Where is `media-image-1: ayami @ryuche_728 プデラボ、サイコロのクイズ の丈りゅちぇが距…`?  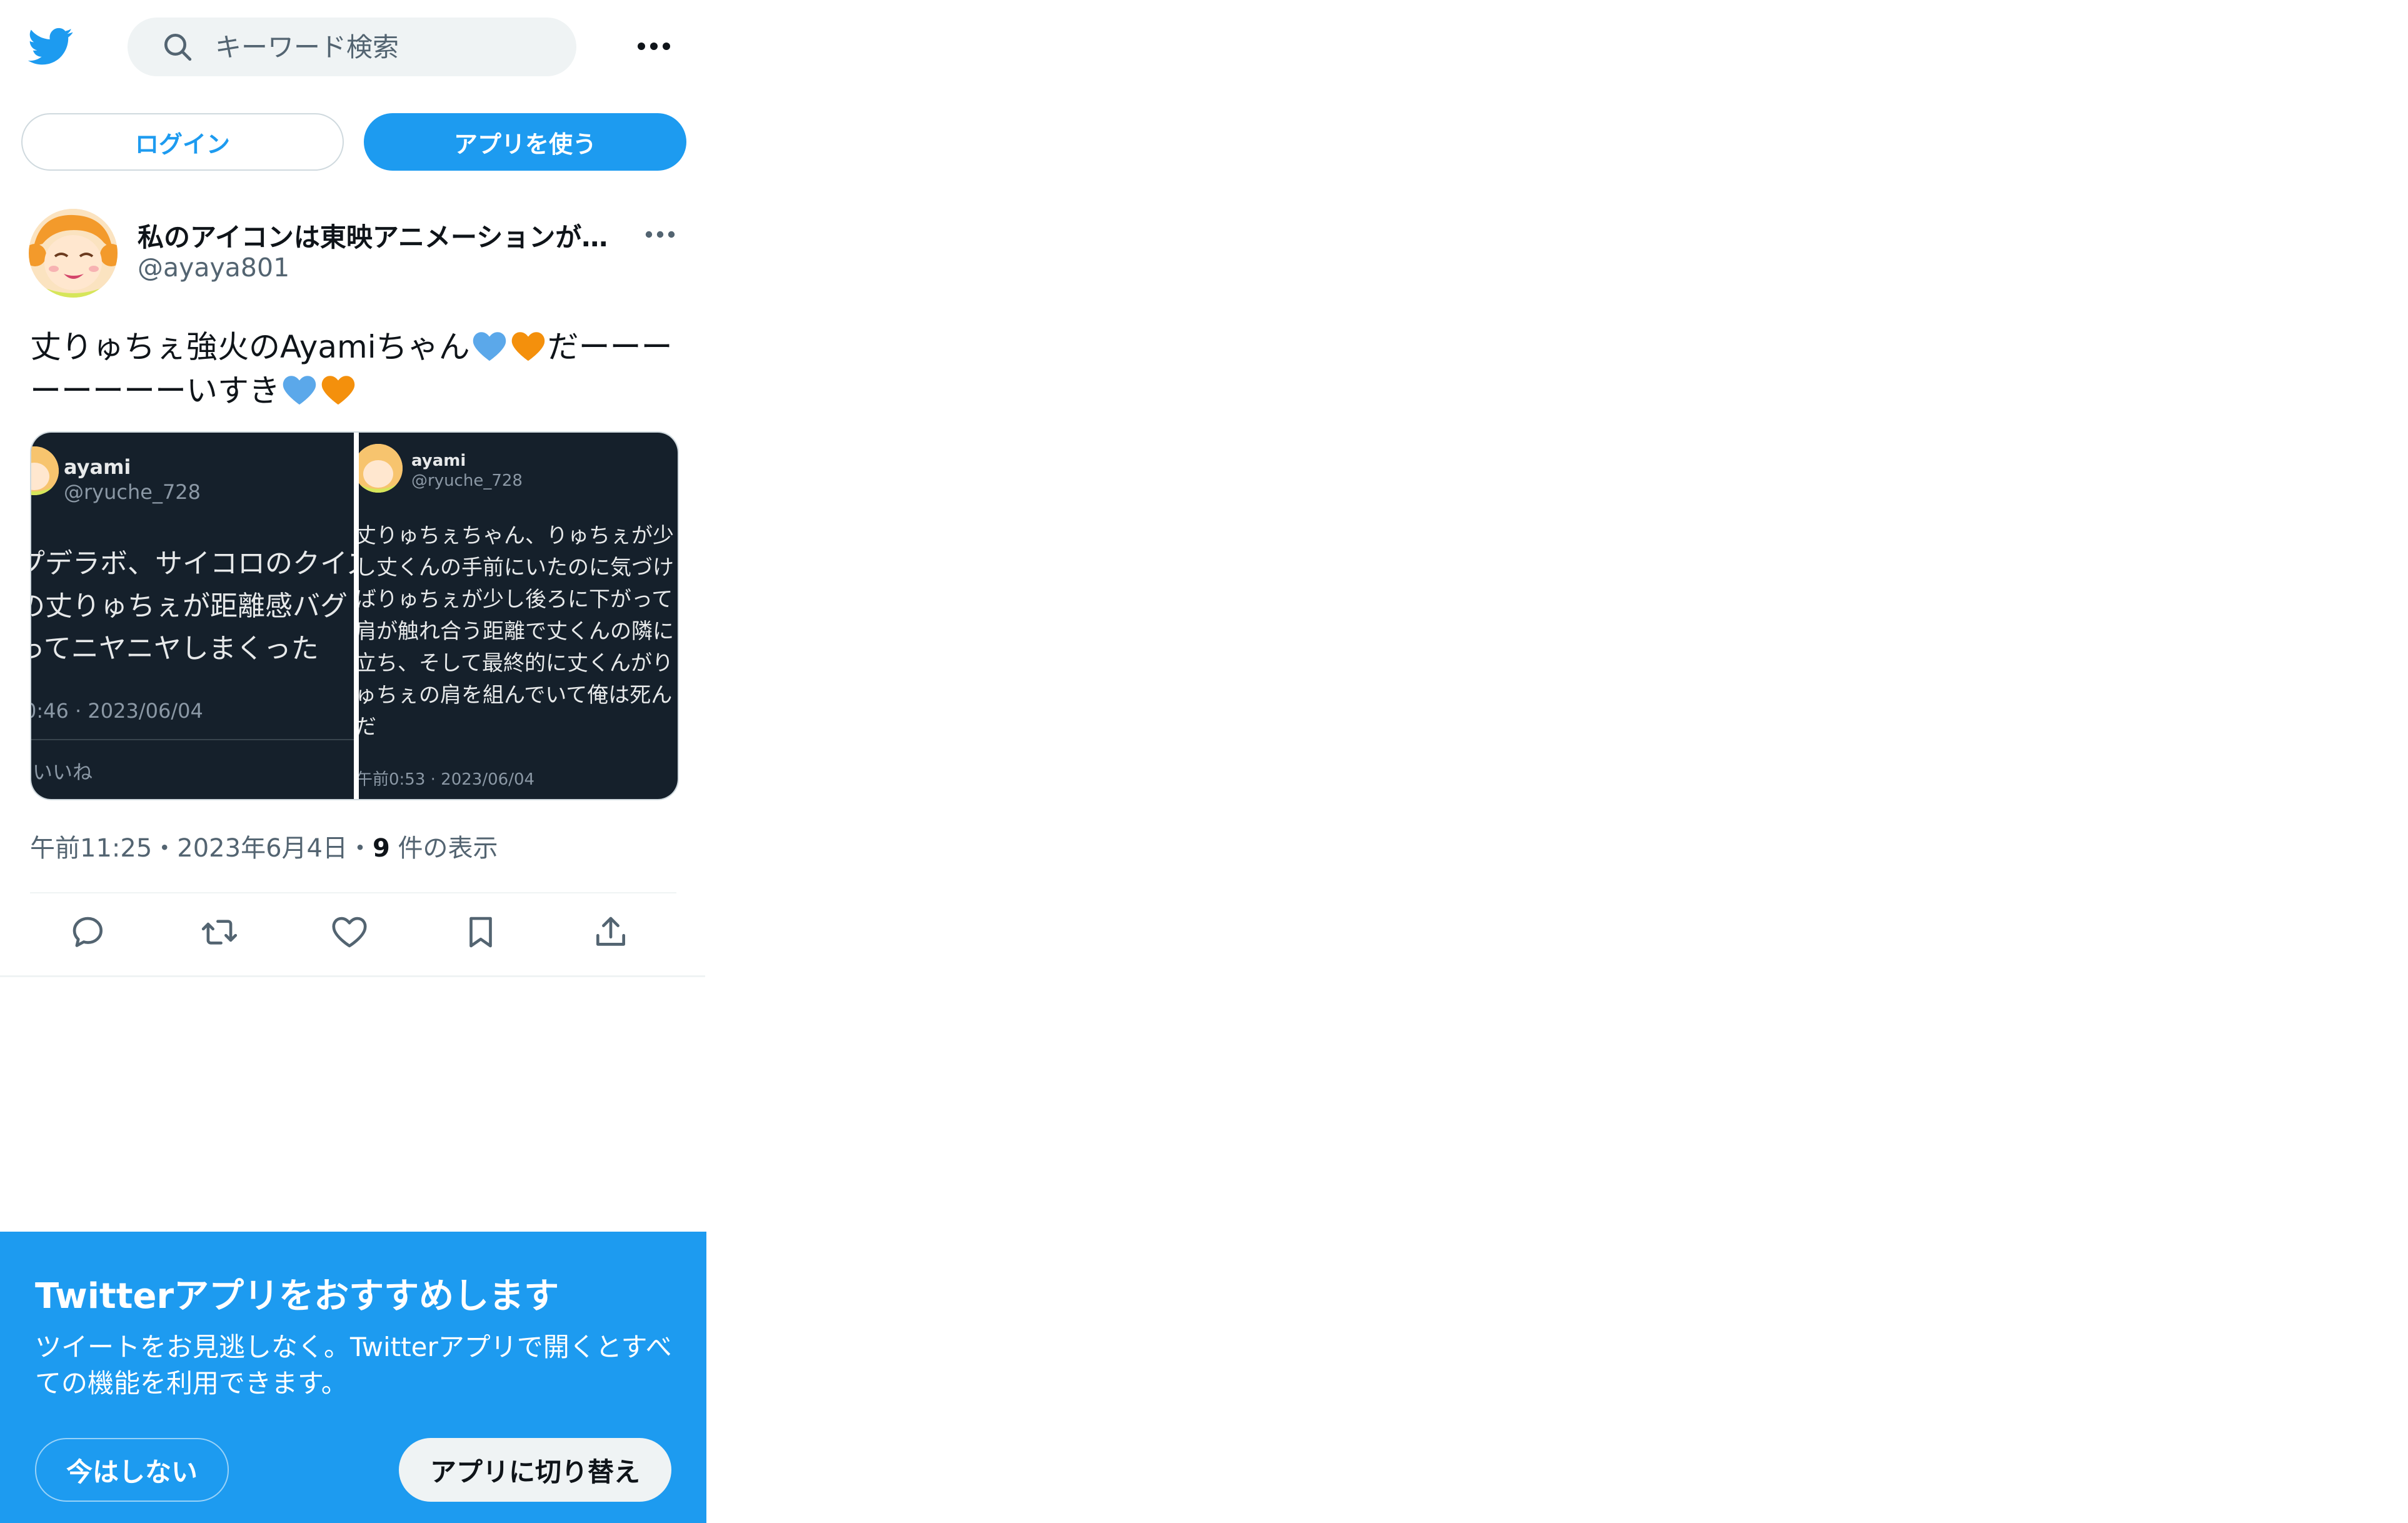
media-image-1: ayami @ryuche_728 プデラボ、サイコロのクイズ の丈りゅちぇが距… is located at coordinates (192, 616).